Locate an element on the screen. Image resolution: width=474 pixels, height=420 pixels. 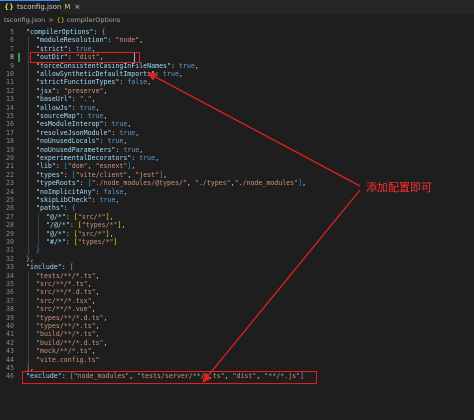
annotation-arrow-outdir is located at coordinates (254, 129).